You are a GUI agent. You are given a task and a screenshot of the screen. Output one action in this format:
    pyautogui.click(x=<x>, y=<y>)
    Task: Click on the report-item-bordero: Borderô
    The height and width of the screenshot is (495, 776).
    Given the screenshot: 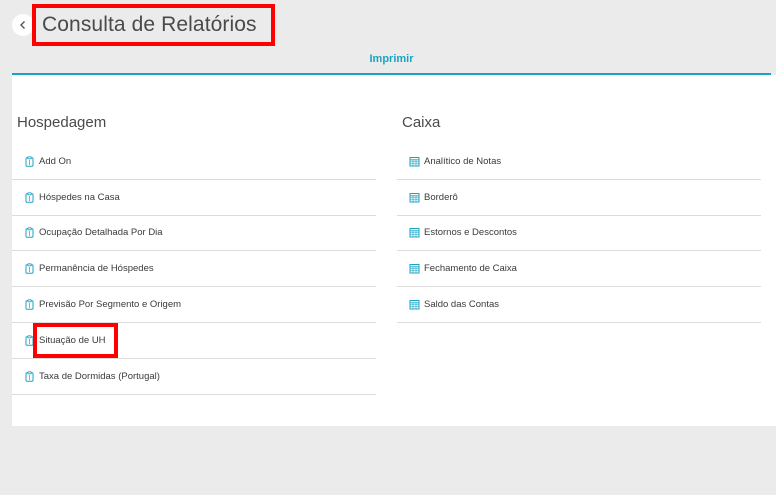 What is the action you would take?
    pyautogui.click(x=579, y=198)
    